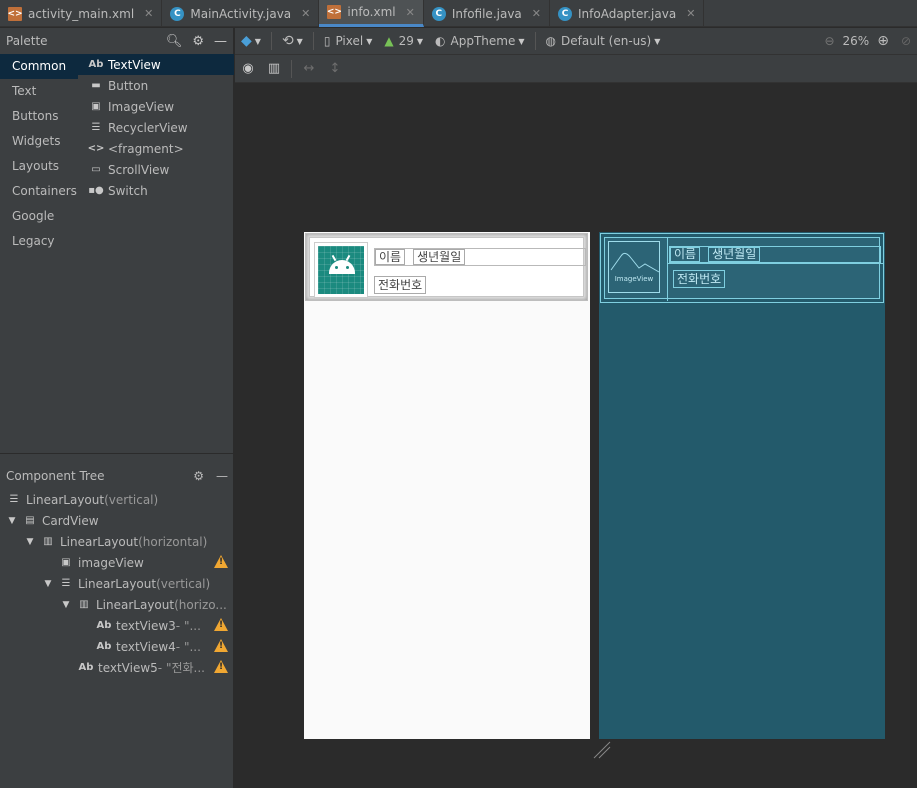 The height and width of the screenshot is (788, 917). Describe the element at coordinates (251, 41) in the screenshot. I see `layers-dropdown: ◆ ▼` at that location.